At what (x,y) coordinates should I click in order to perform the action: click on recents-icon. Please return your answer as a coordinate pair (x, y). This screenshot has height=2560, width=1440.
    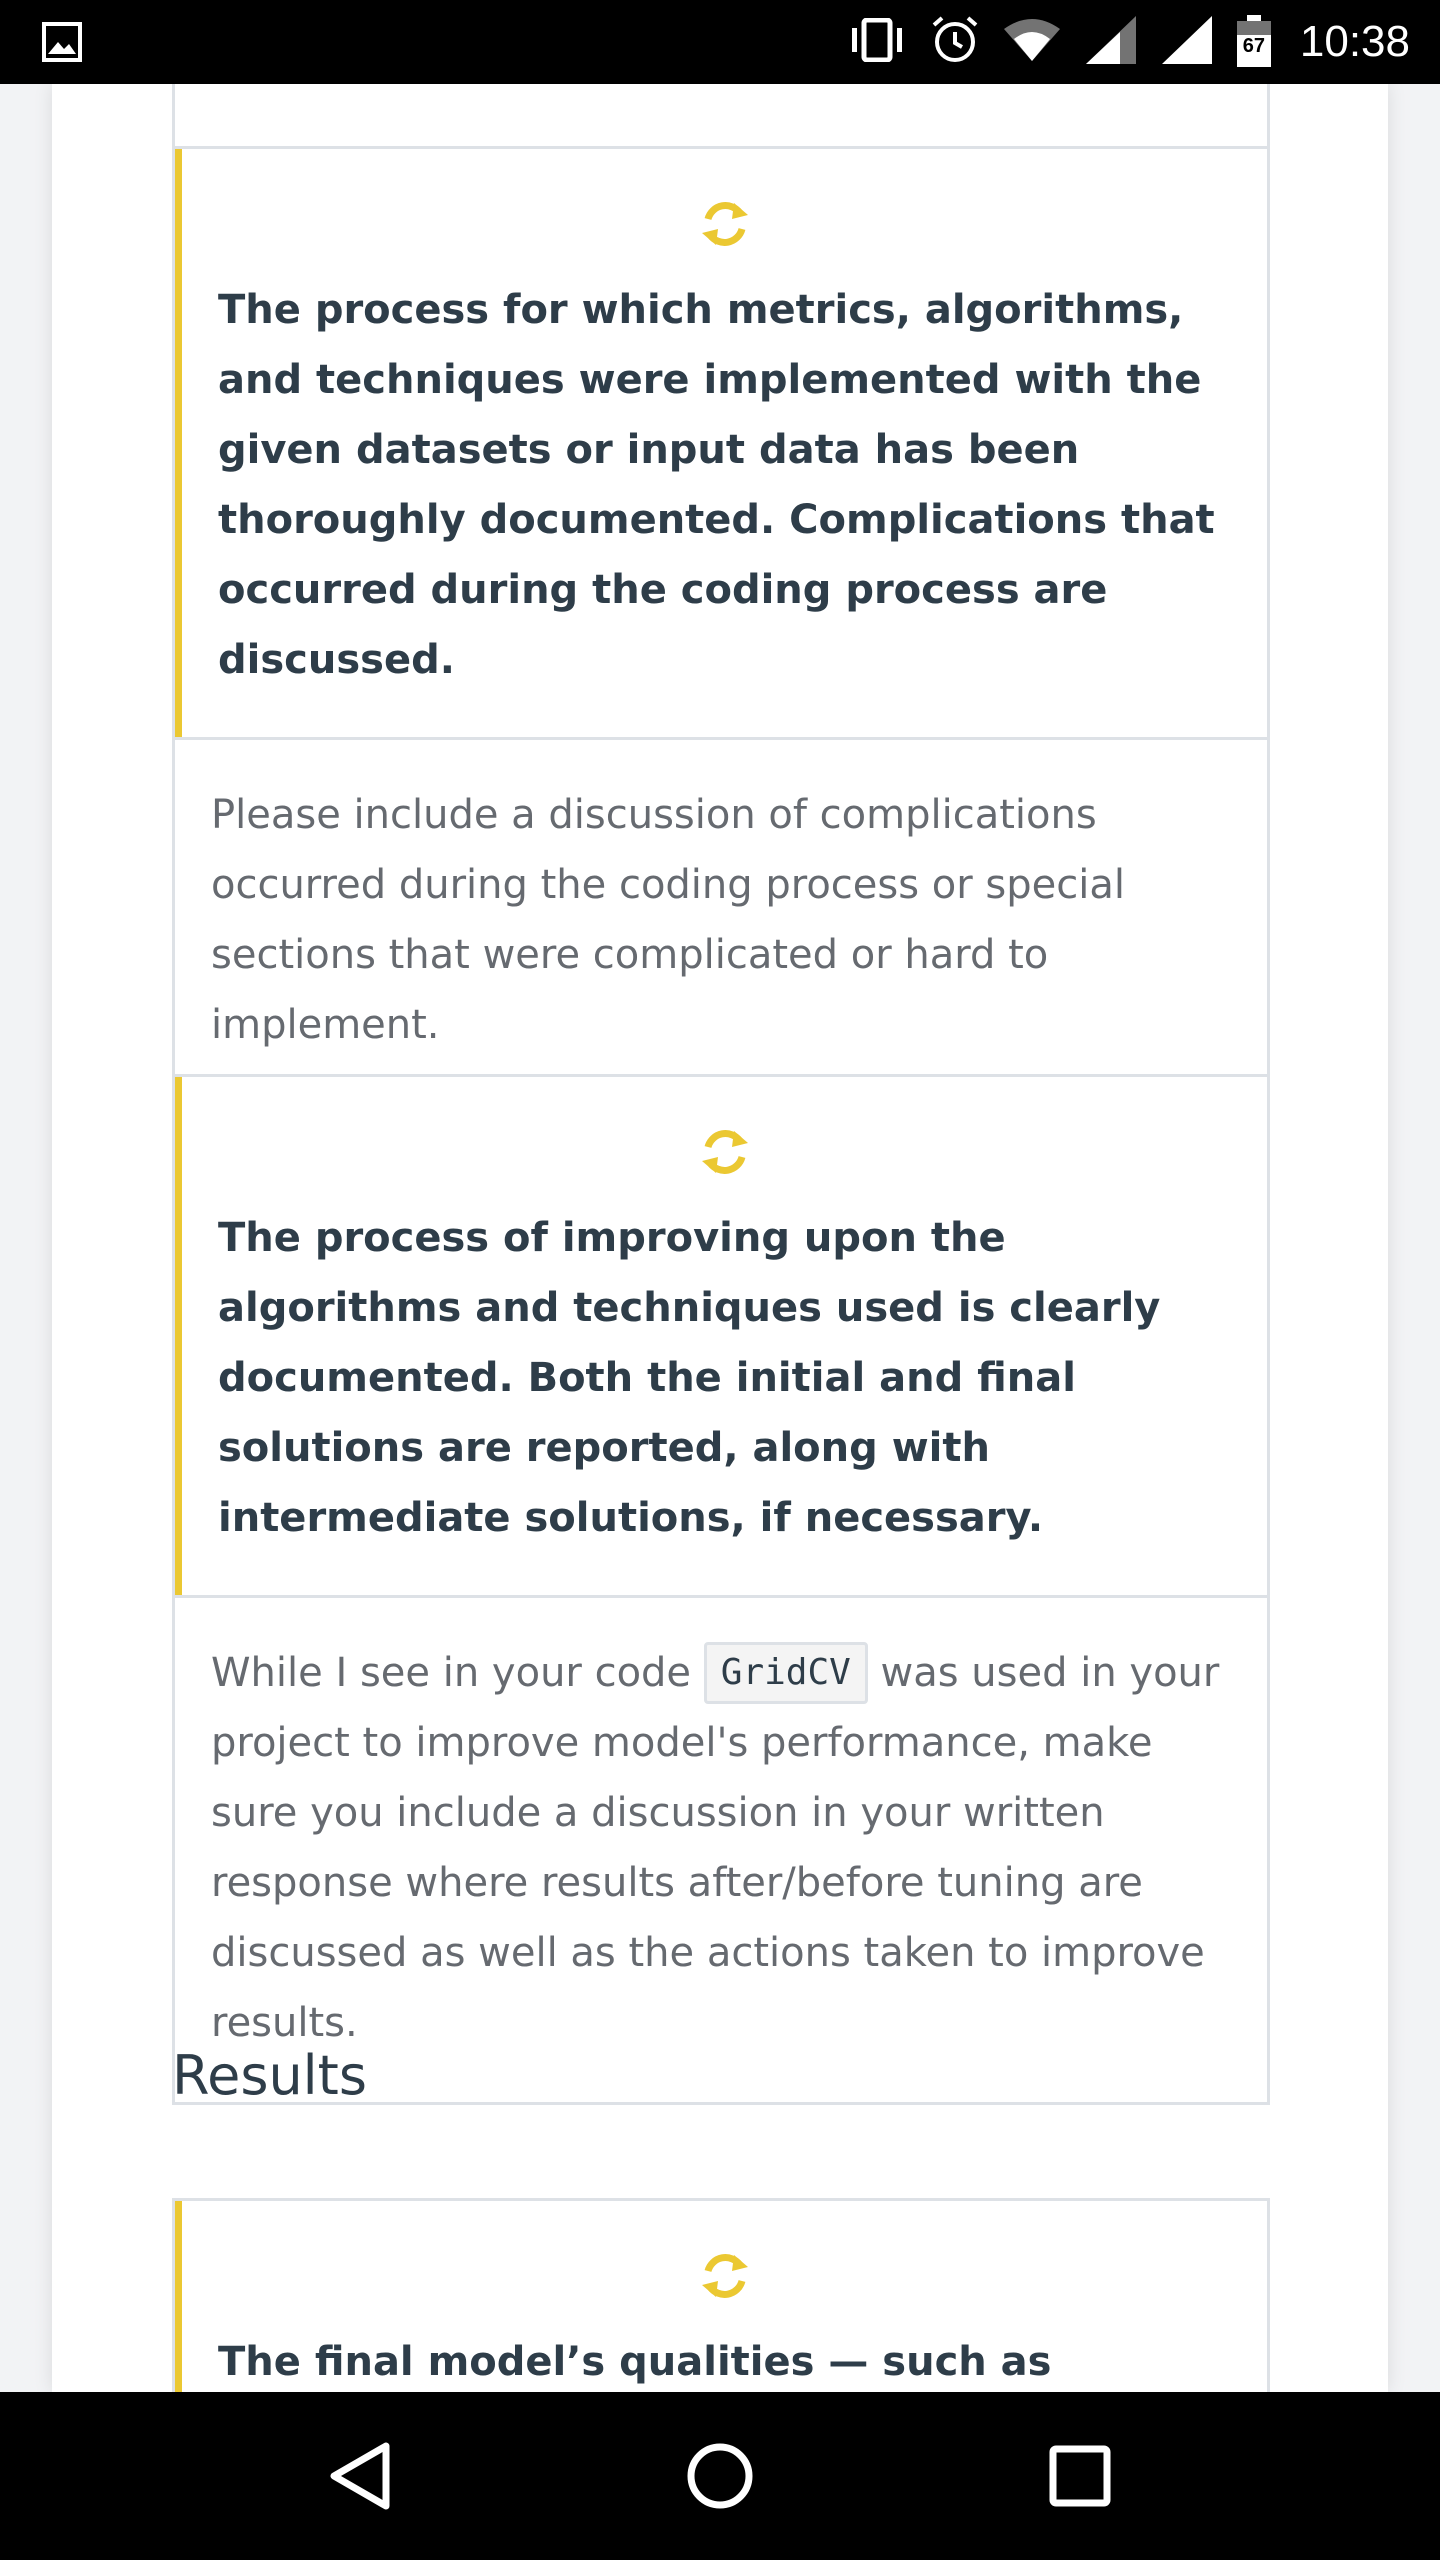
    Looking at the image, I should click on (1080, 2476).